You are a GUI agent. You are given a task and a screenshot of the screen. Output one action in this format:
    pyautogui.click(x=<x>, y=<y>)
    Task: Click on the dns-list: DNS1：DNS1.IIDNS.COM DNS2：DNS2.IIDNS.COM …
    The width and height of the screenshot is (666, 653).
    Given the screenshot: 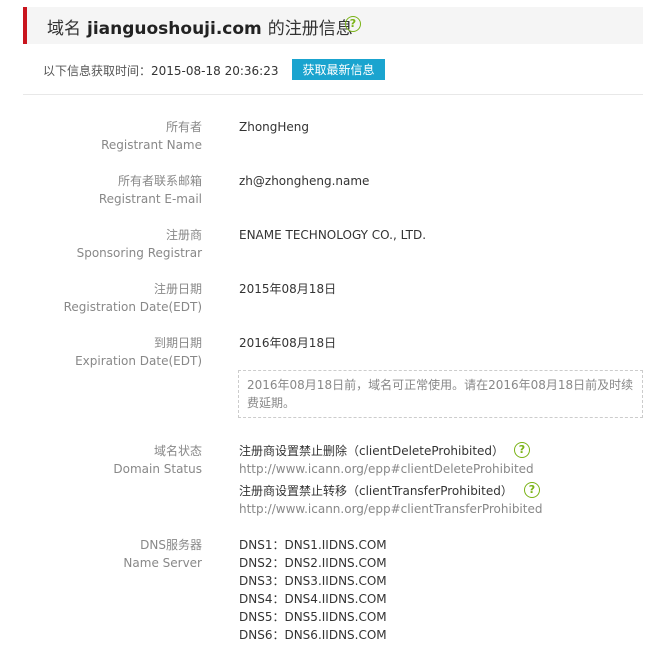 What is the action you would take?
    pyautogui.click(x=313, y=590)
    